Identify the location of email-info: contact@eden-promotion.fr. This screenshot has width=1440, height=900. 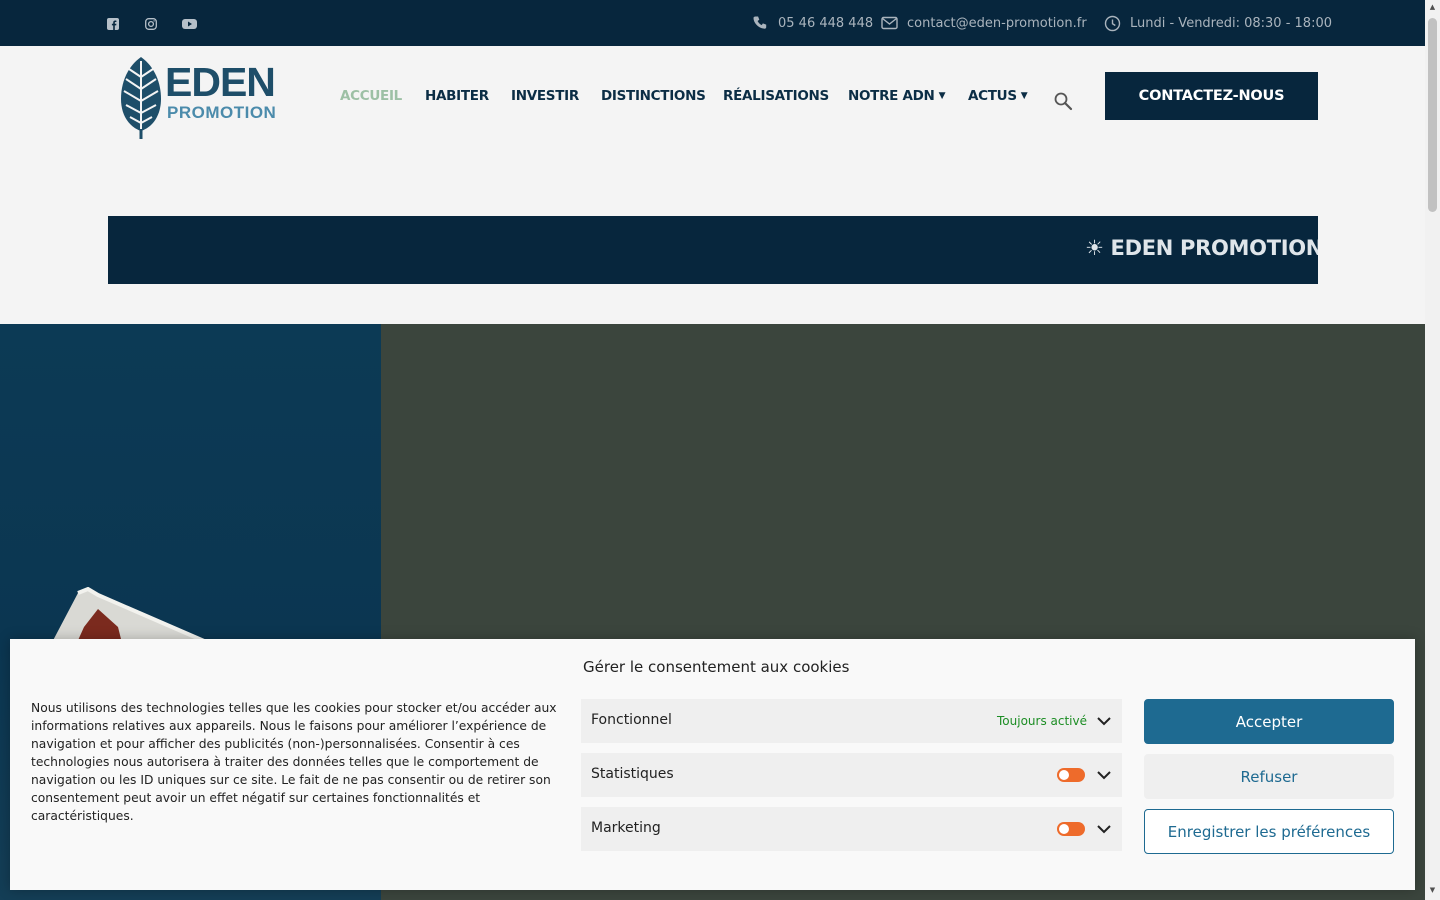
(984, 23).